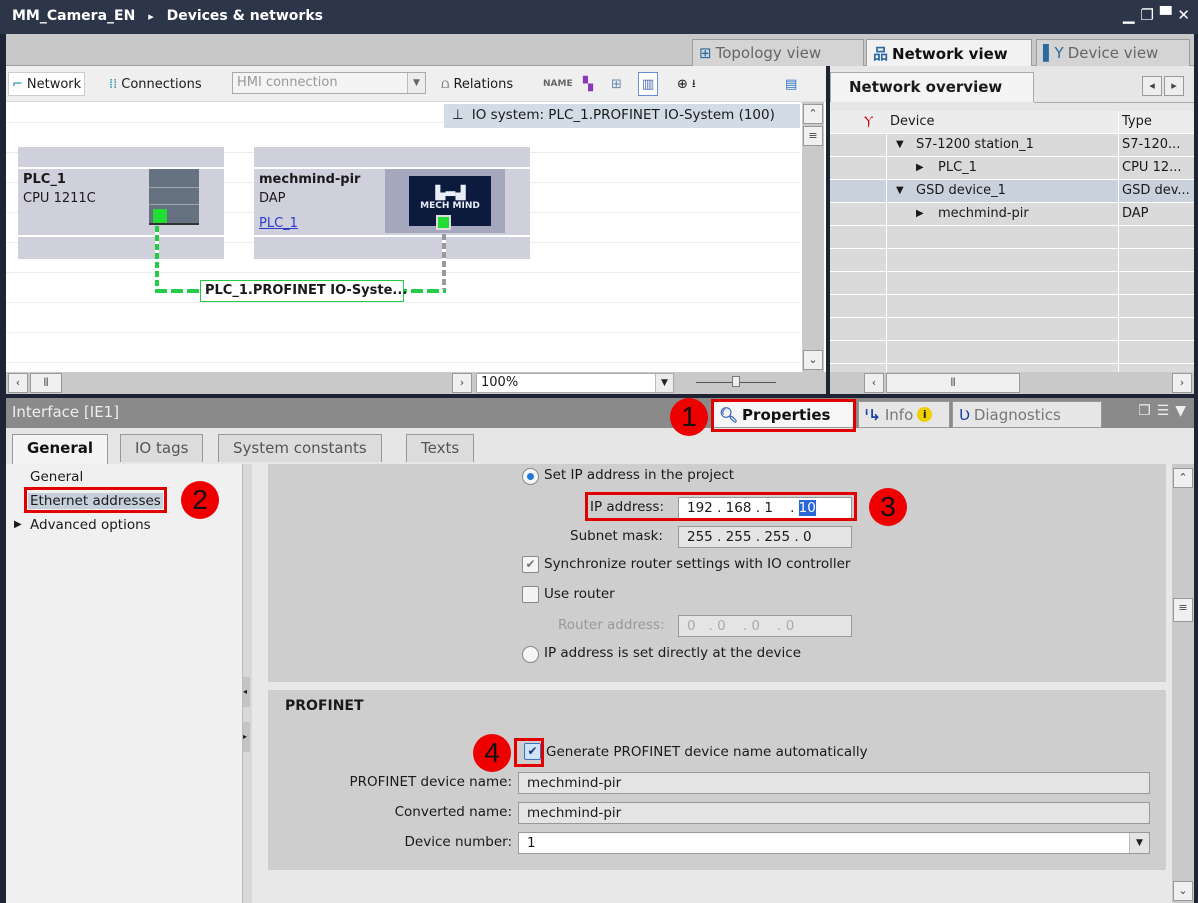 This screenshot has height=903, width=1198. I want to click on nav-general: General, so click(56, 477).